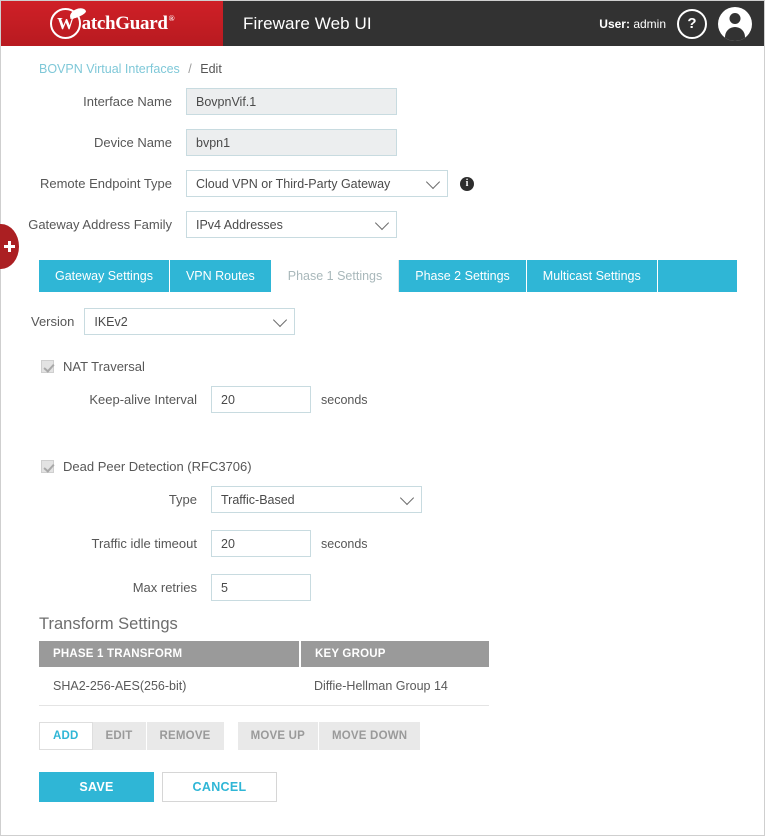 The image size is (765, 836). Describe the element at coordinates (261, 587) in the screenshot. I see `max-retries-input: 5` at that location.